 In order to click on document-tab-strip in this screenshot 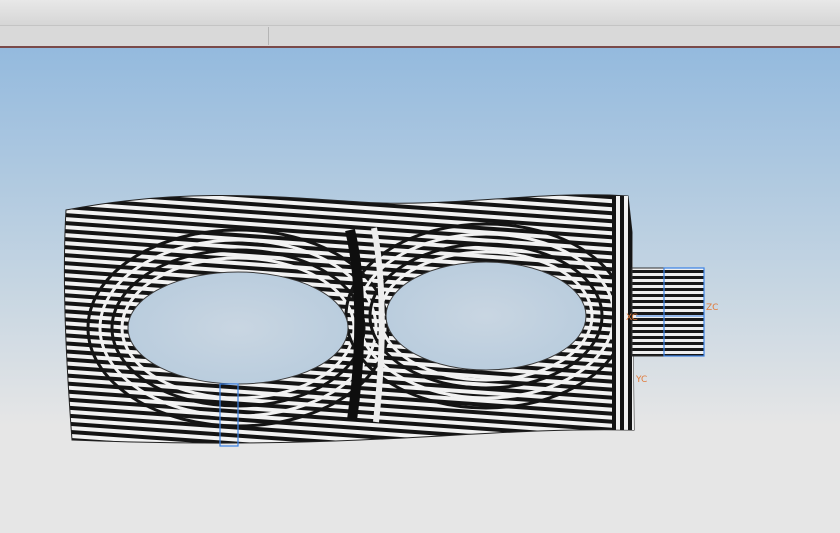, I will do `click(420, 36)`.